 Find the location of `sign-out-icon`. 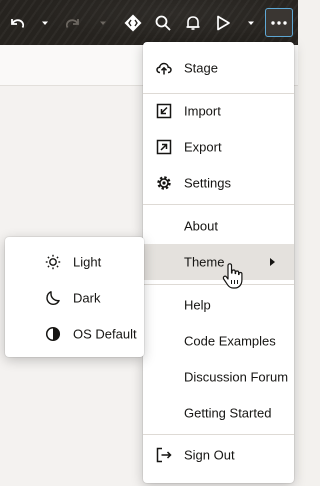

sign-out-icon is located at coordinates (164, 455).